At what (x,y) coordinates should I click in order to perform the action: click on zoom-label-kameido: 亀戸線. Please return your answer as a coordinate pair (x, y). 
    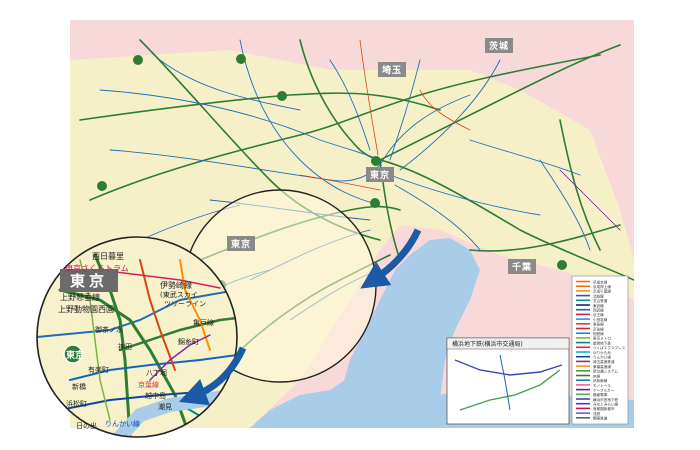
    Looking at the image, I should click on (203, 323).